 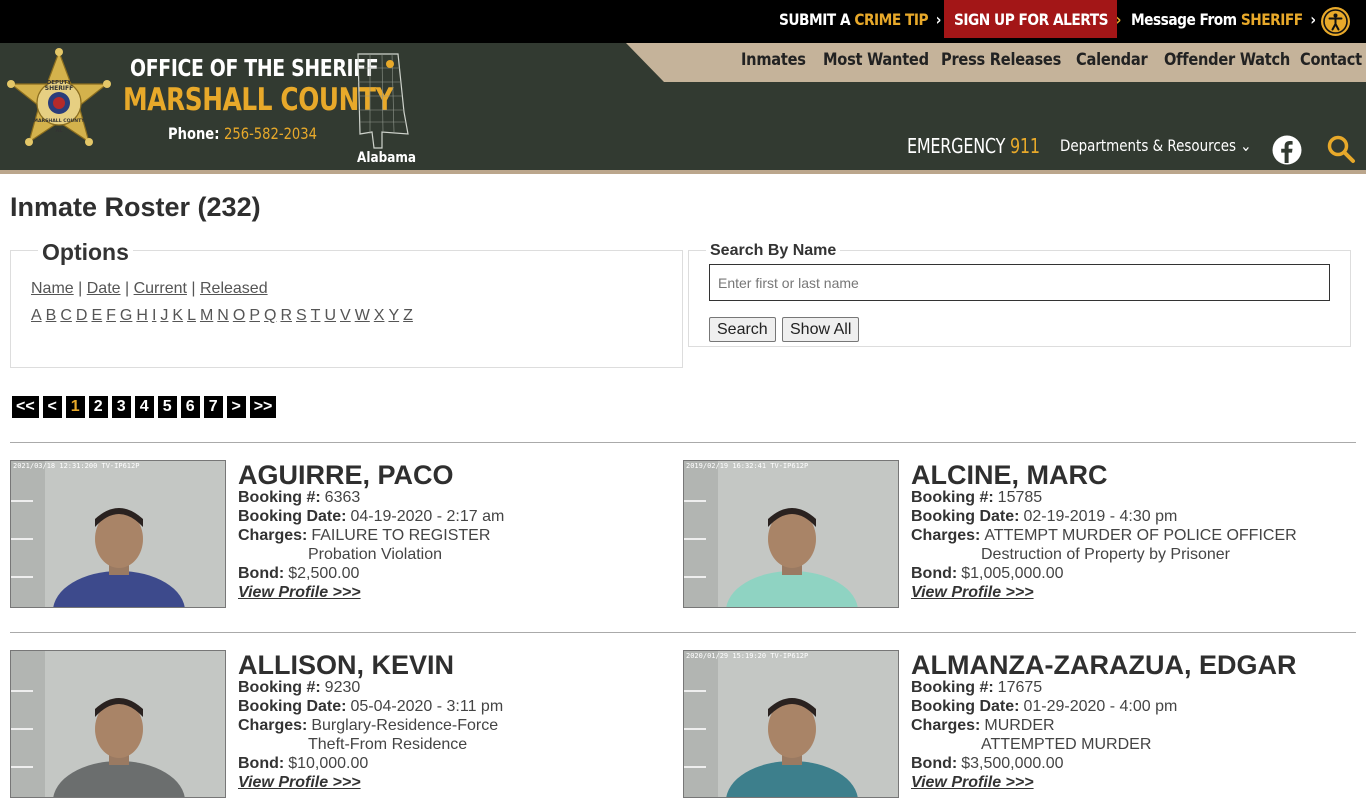 What do you see at coordinates (393, 315) in the screenshot?
I see `letter-filter-link: Y` at bounding box center [393, 315].